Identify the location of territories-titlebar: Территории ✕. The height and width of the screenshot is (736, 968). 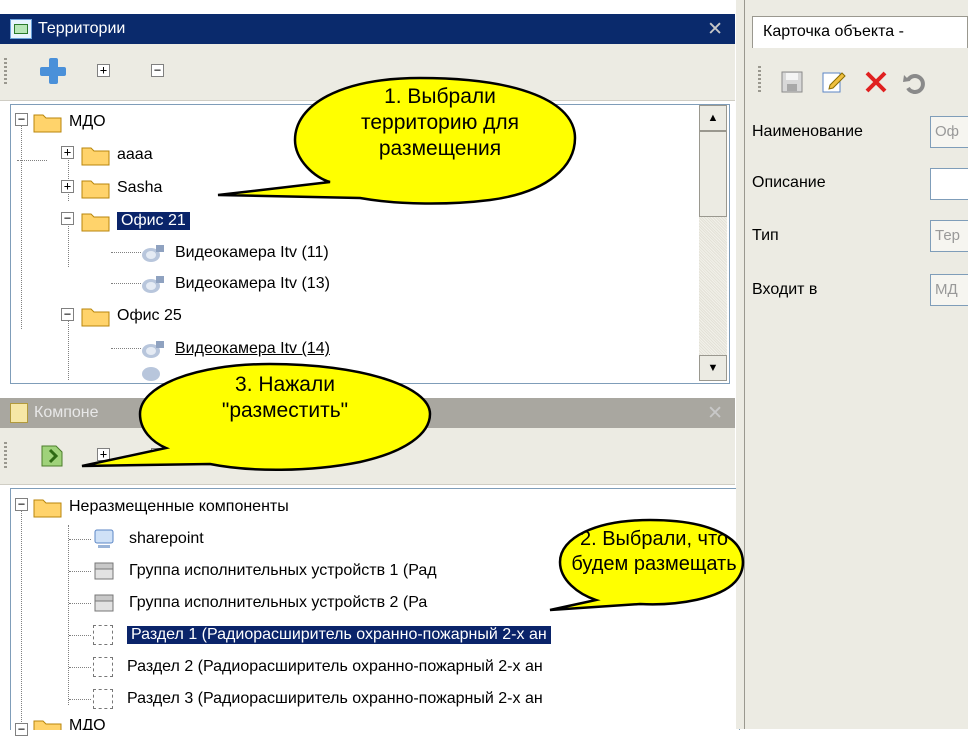
(367, 29).